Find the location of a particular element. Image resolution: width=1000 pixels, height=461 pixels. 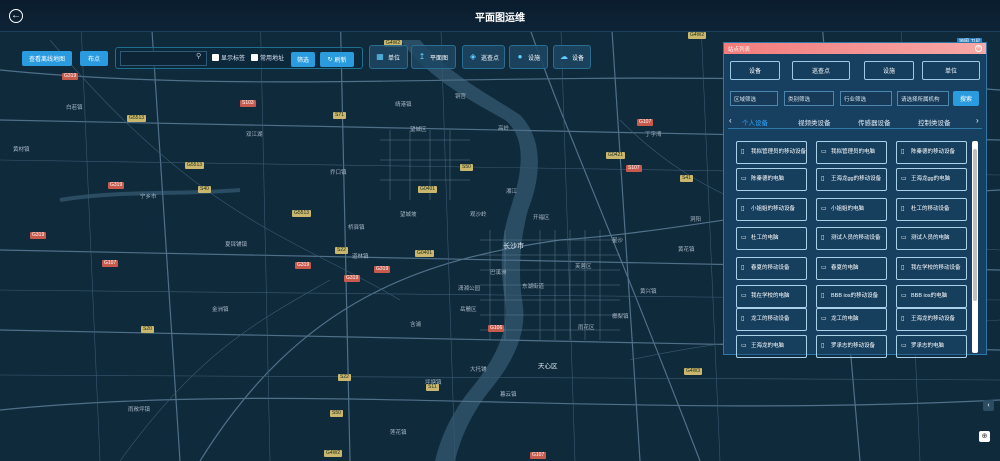

device-card: ▭ 王海龙的电脑 is located at coordinates (771, 346).